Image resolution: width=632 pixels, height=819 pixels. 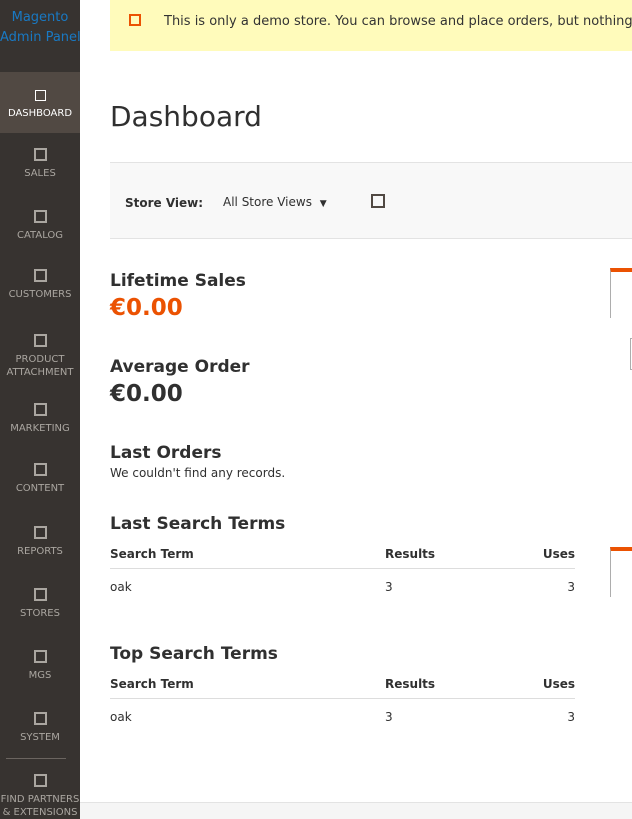 What do you see at coordinates (194, 654) in the screenshot?
I see `top-search-title: Top Search Terms` at bounding box center [194, 654].